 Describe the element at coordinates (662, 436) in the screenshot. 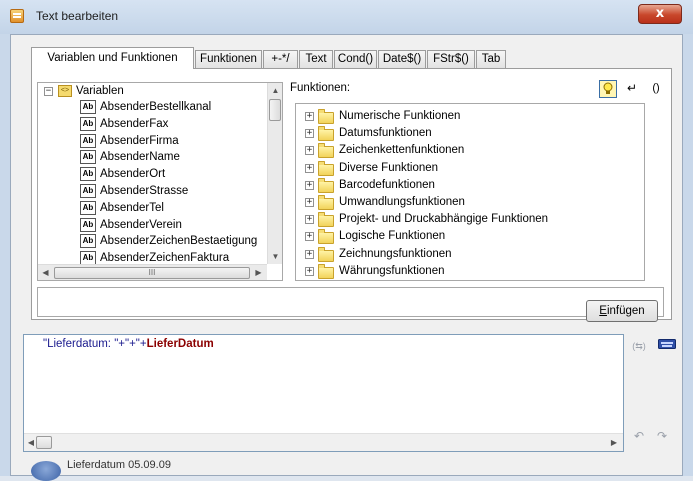

I see `redo-icon: ↷` at that location.